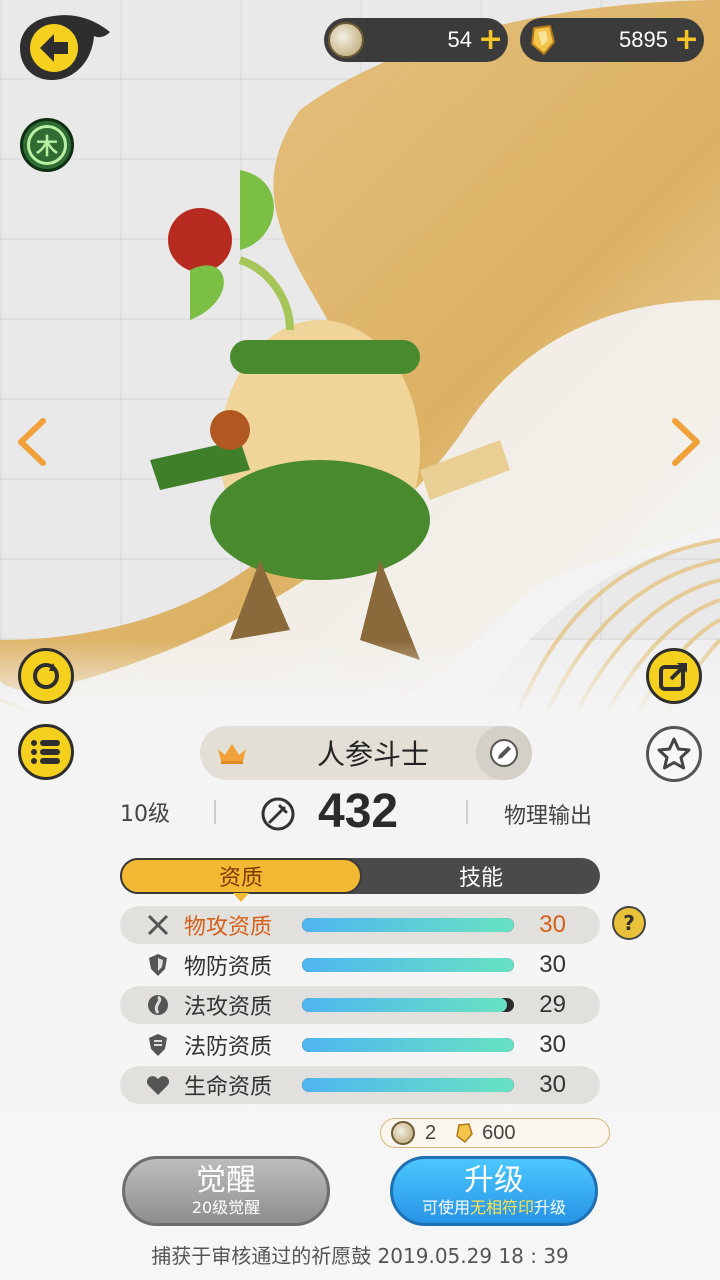 The height and width of the screenshot is (1280, 720). I want to click on upgrade-cost: 2 600, so click(495, 1133).